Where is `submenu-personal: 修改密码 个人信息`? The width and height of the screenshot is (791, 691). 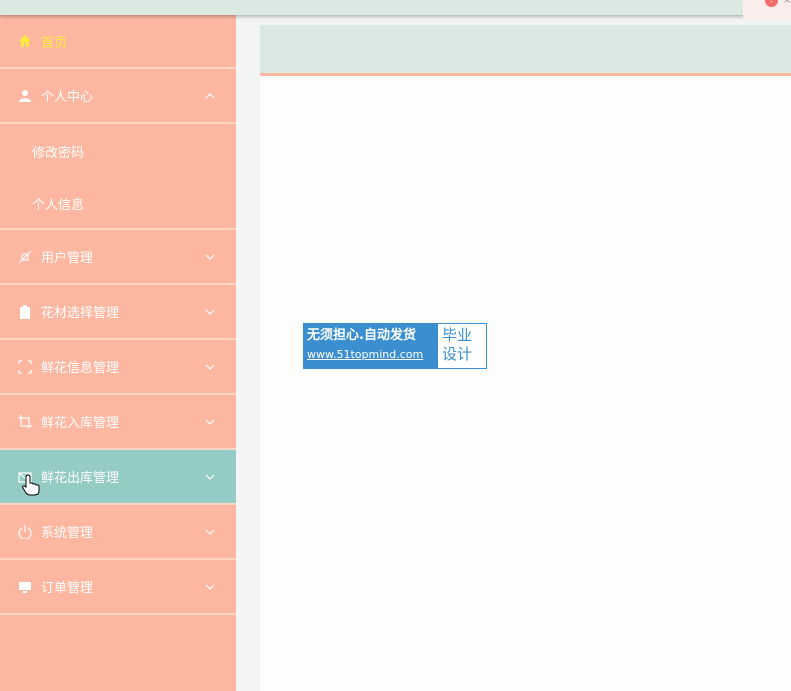 submenu-personal: 修改密码 个人信息 is located at coordinates (118, 177).